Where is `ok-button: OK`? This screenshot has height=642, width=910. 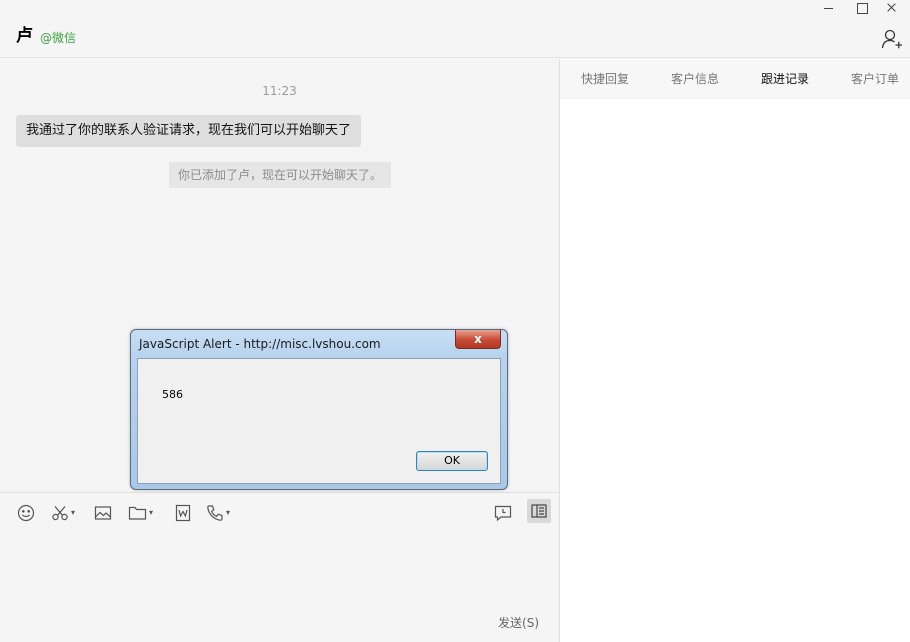
ok-button: OK is located at coordinates (452, 461).